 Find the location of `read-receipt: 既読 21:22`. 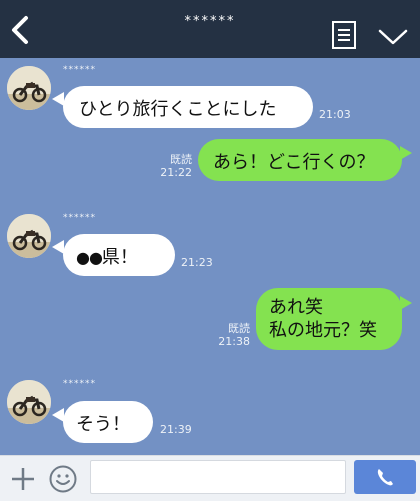

read-receipt: 既読 21:22 is located at coordinates (171, 166).